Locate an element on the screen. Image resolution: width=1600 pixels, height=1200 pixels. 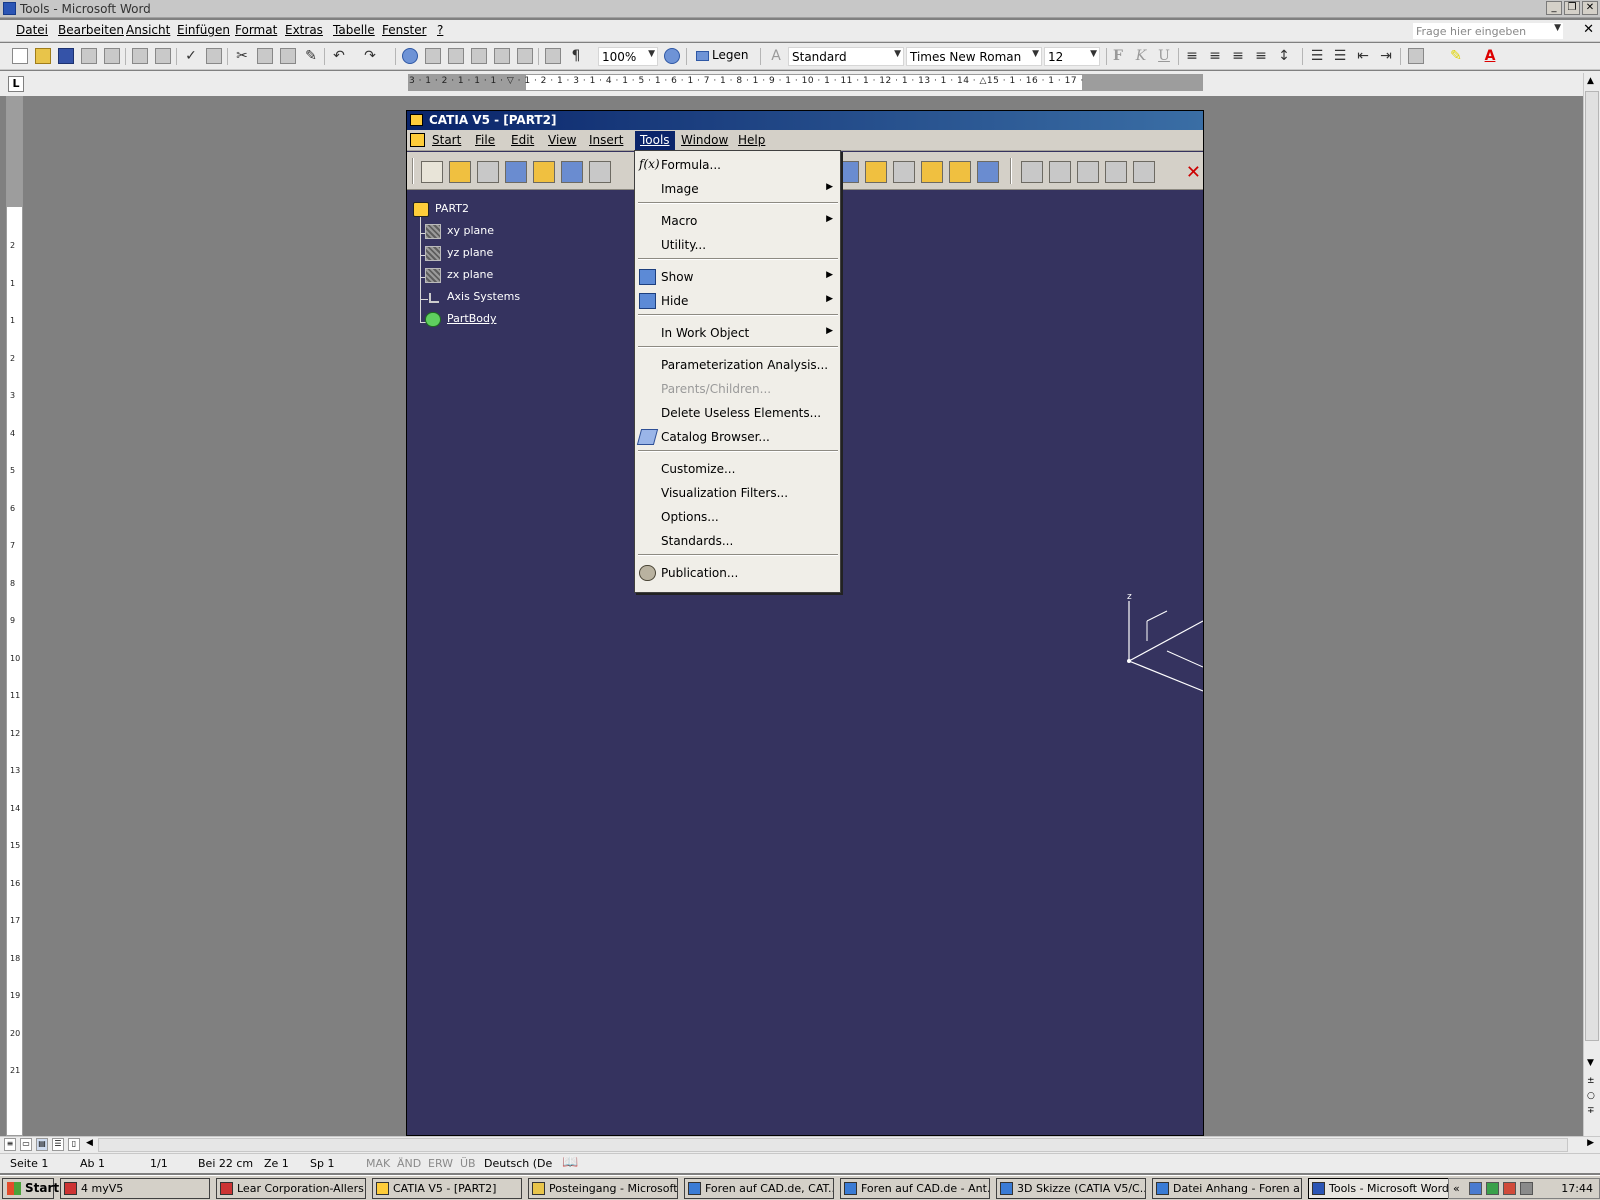
restore-button: ❐ is located at coordinates (1572, 8).